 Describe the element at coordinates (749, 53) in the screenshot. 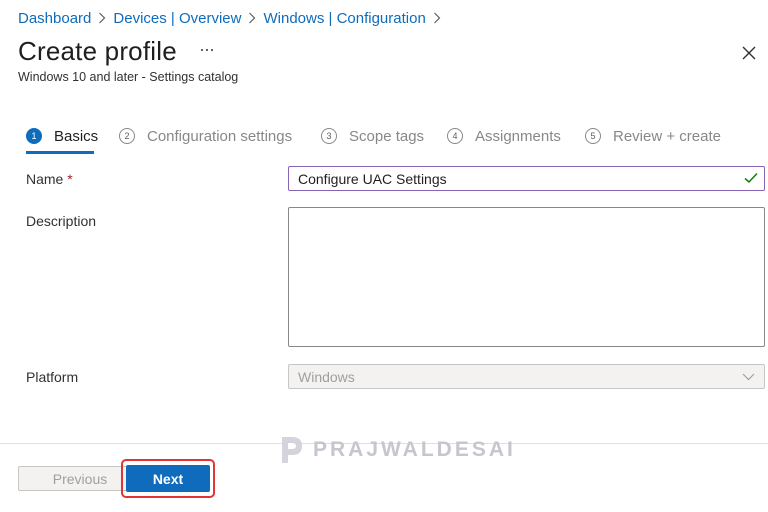

I see `close-icon` at that location.